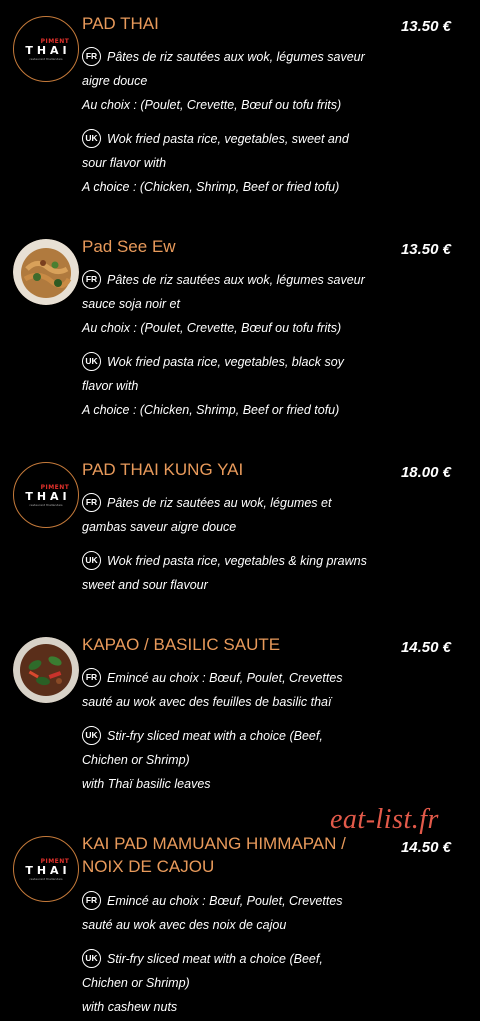  Describe the element at coordinates (159, 527) in the screenshot. I see `fr-line: gambas saveur aigre douce` at that location.